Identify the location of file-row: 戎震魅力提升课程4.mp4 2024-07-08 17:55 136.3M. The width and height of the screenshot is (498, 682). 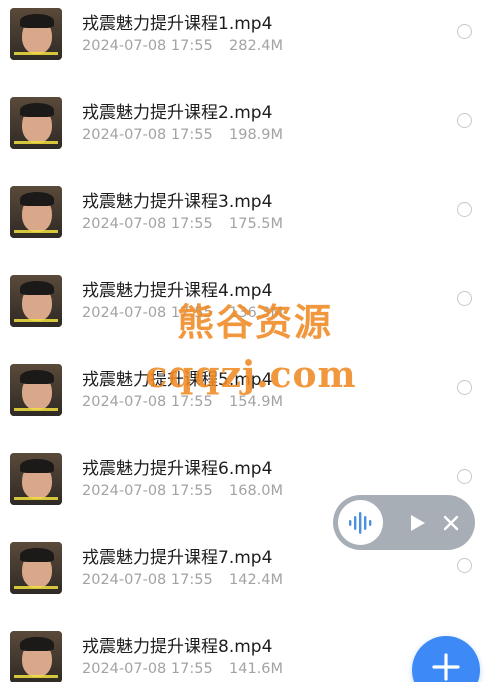
(249, 311).